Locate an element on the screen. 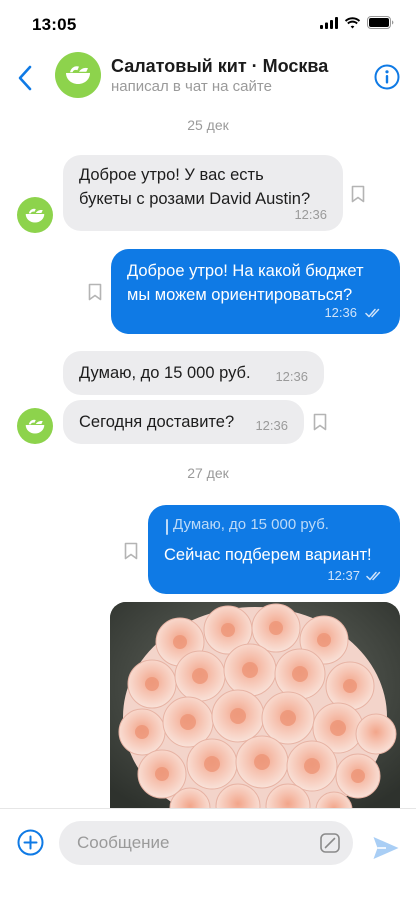 The height and width of the screenshot is (900, 416). message-composer is located at coordinates (208, 854).